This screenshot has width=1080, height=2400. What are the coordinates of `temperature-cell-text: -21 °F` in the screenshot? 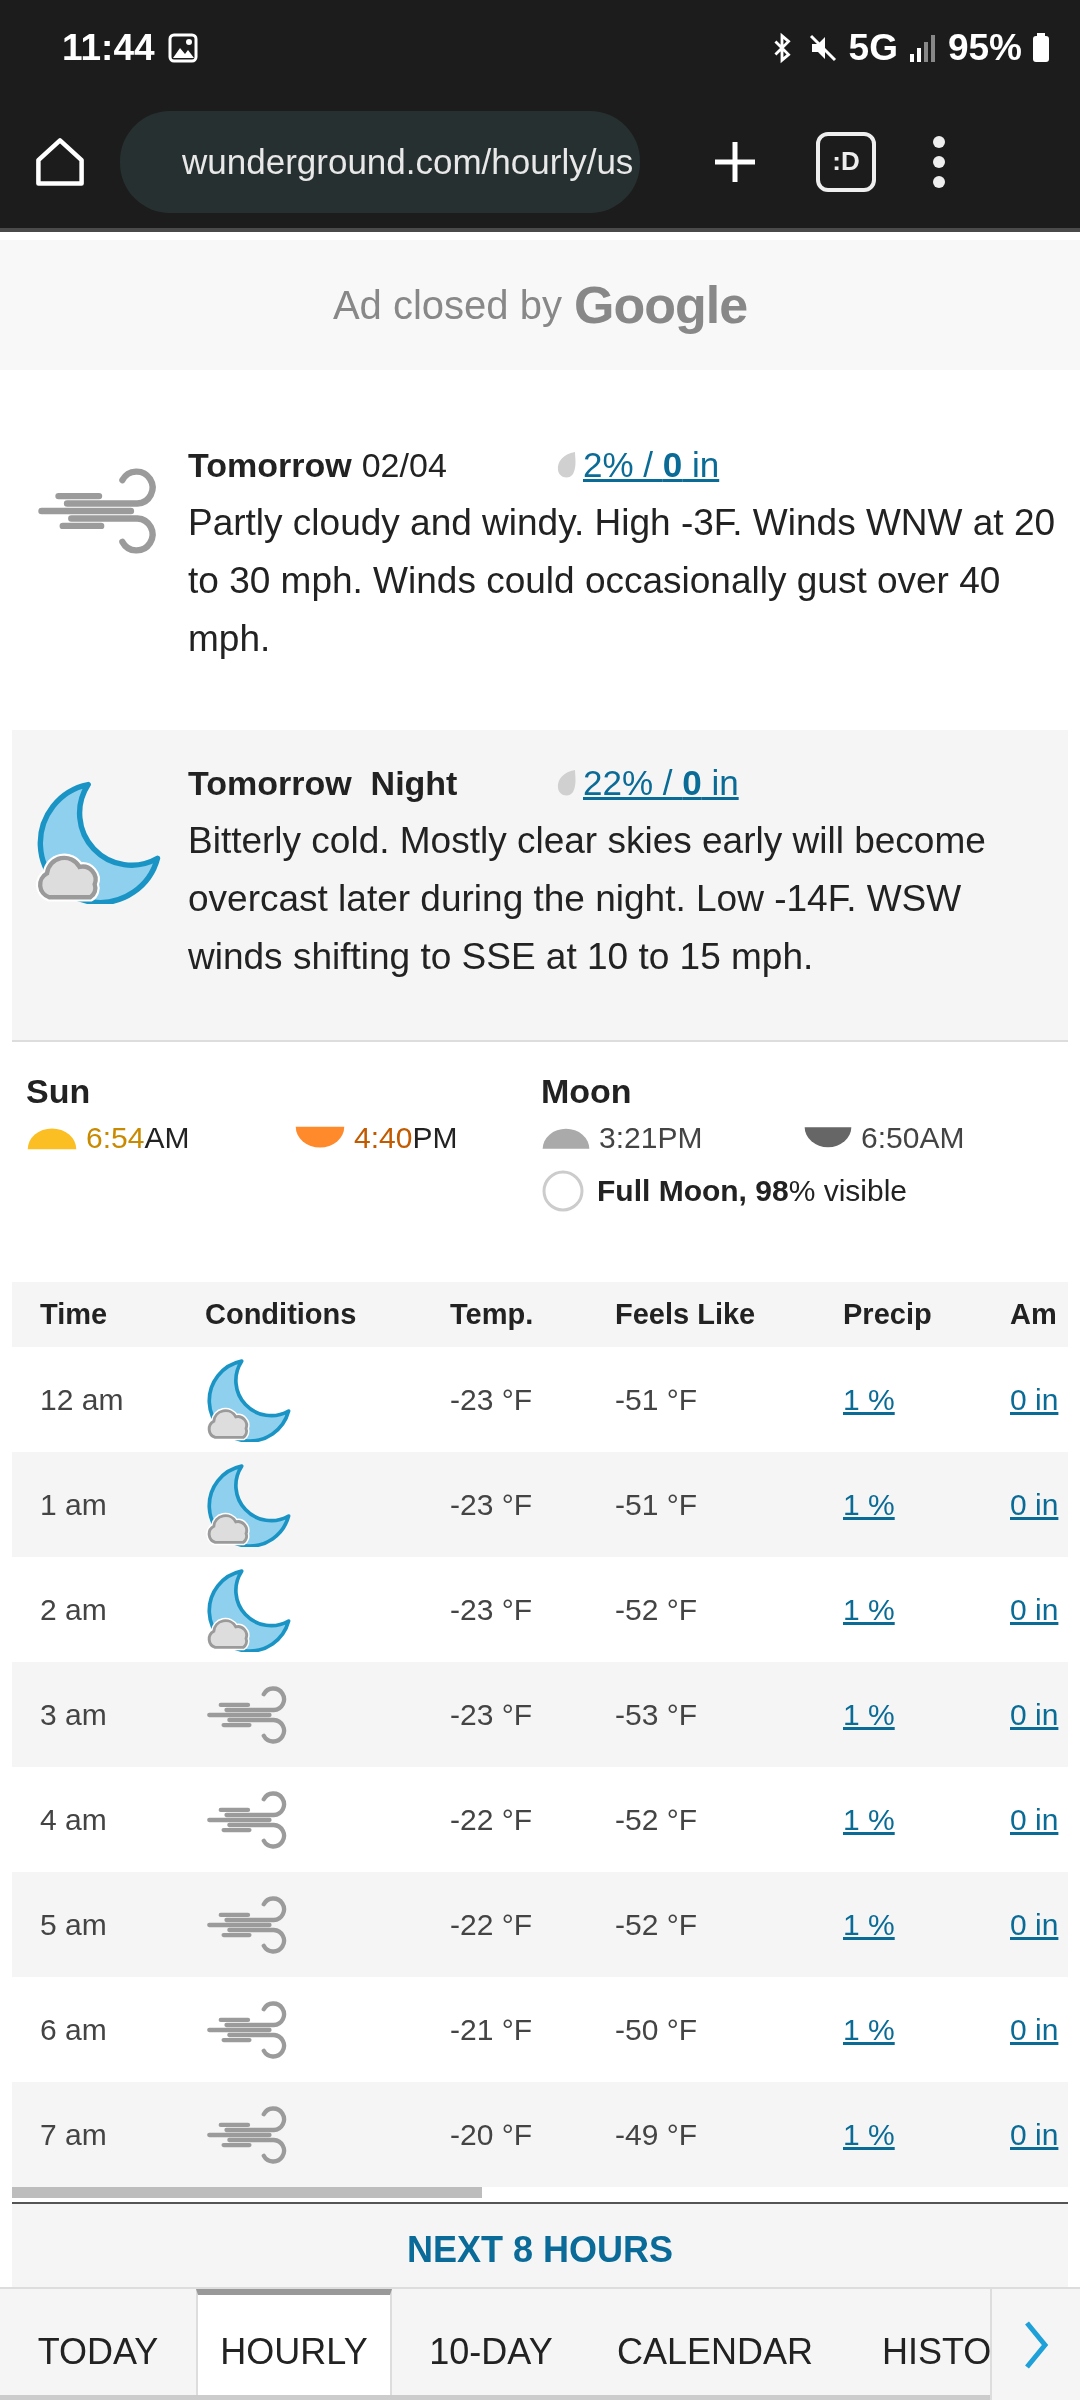 It's located at (492, 2029).